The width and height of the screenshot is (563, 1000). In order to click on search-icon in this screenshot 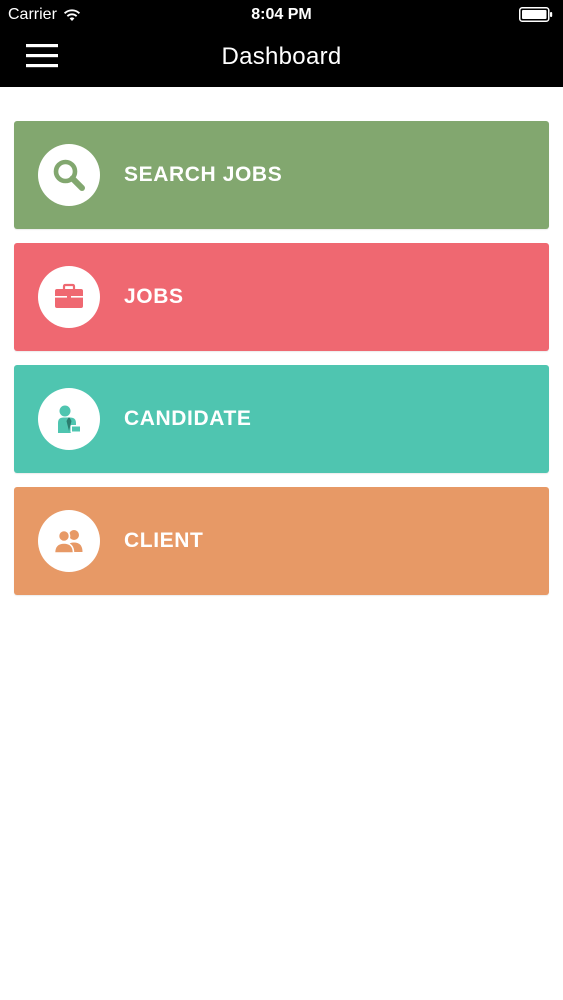, I will do `click(69, 175)`.